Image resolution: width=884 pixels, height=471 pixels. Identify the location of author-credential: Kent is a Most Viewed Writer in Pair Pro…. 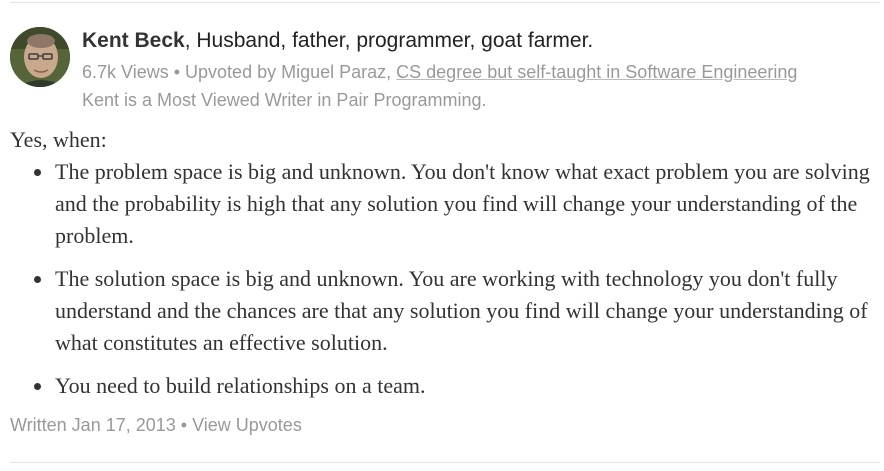
(284, 100).